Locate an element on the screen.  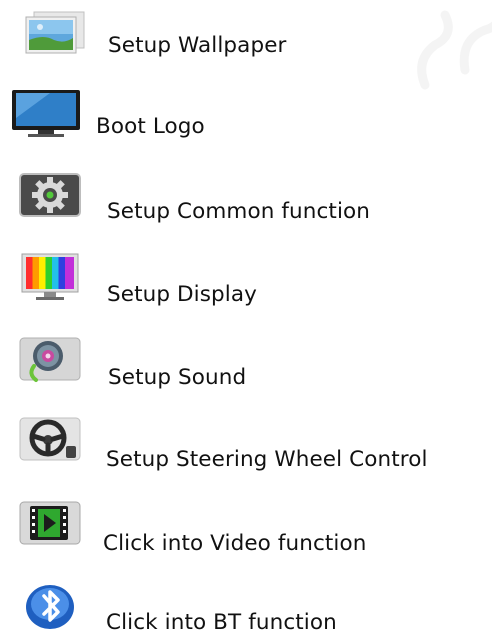
list-item-label: Setup Steering Wheel Control is located at coordinates (267, 459).